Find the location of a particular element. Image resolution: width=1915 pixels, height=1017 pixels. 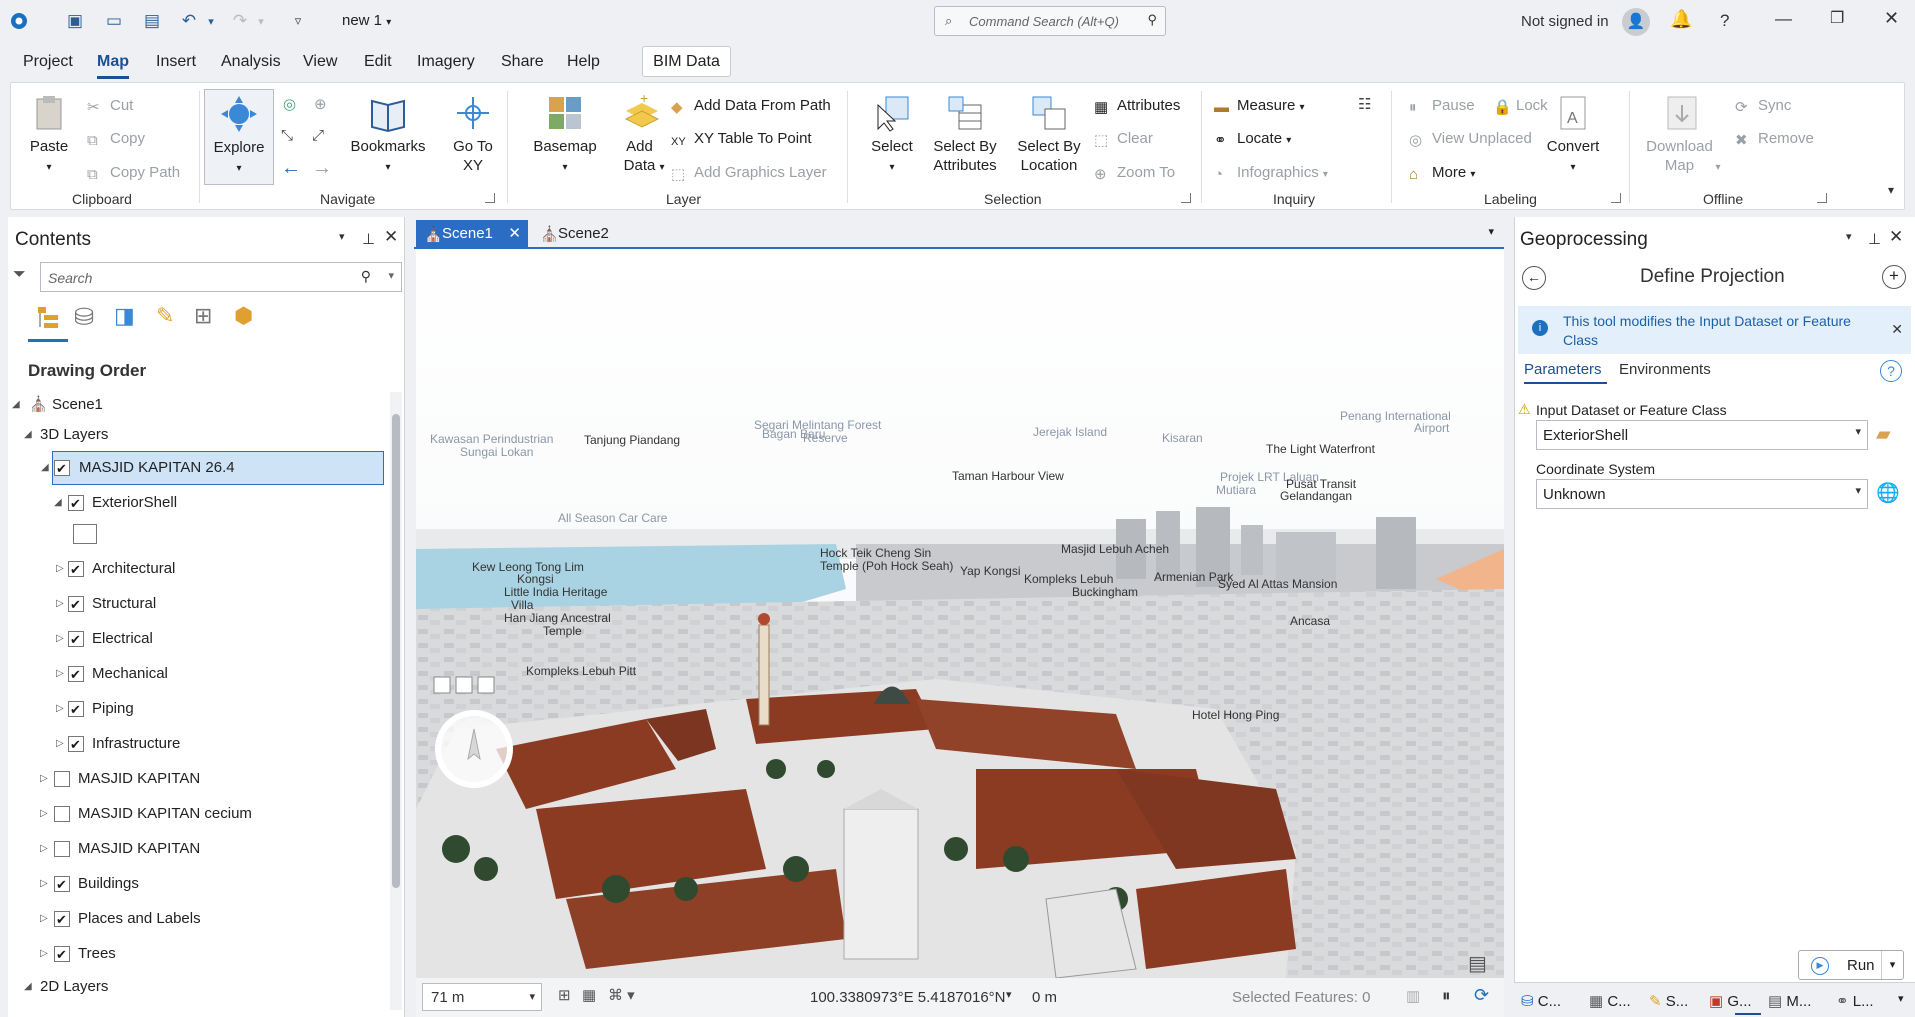

select-by-attributes-button: Select By Attributes is located at coordinates (965, 134).